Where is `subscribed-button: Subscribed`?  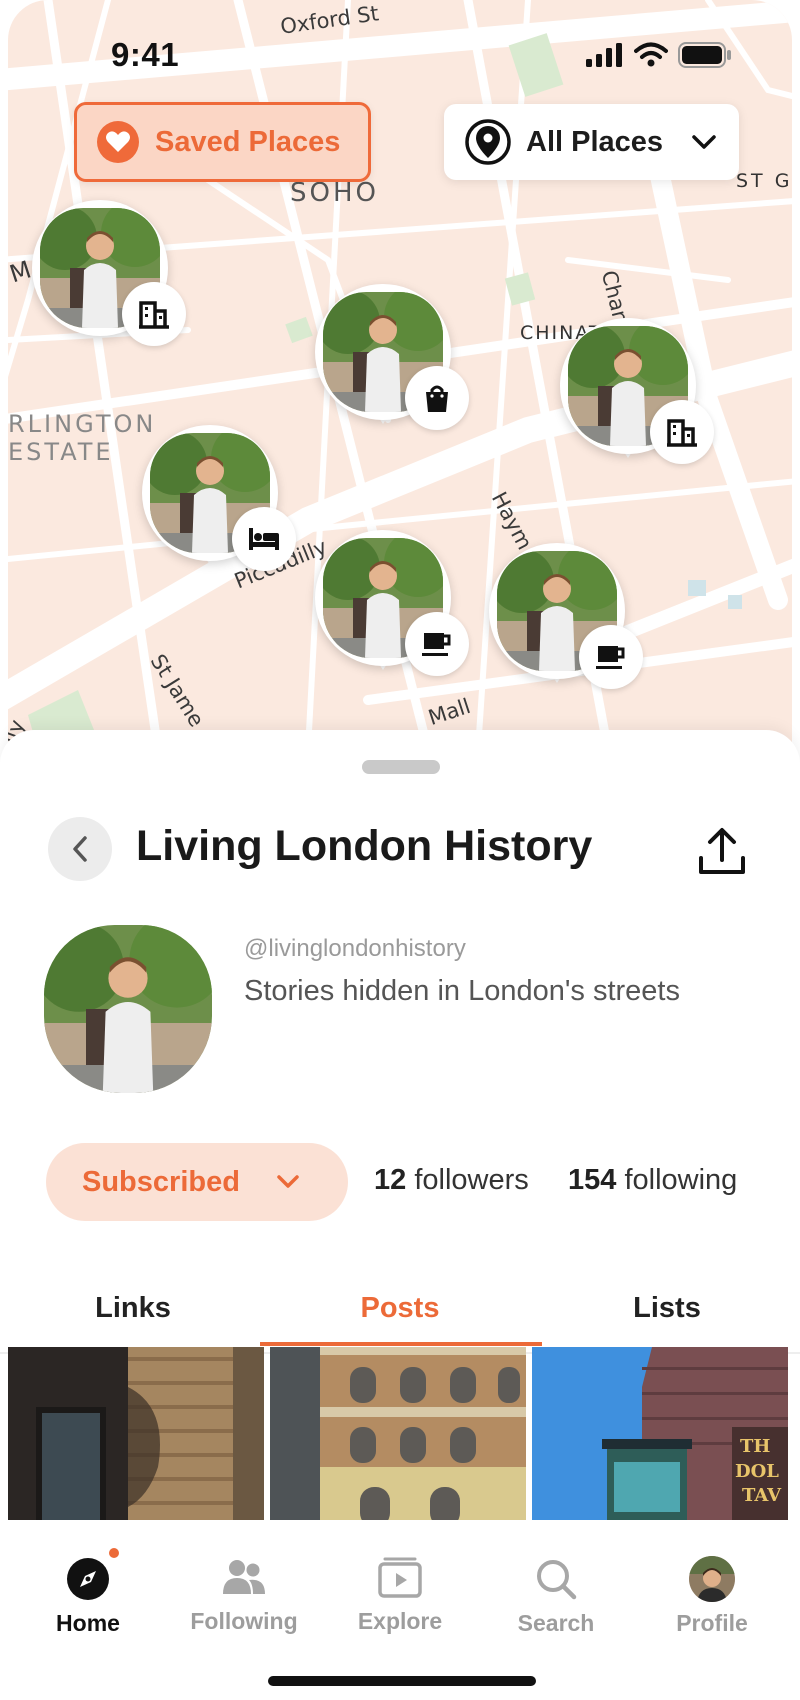
subscribed-button: Subscribed is located at coordinates (197, 1182).